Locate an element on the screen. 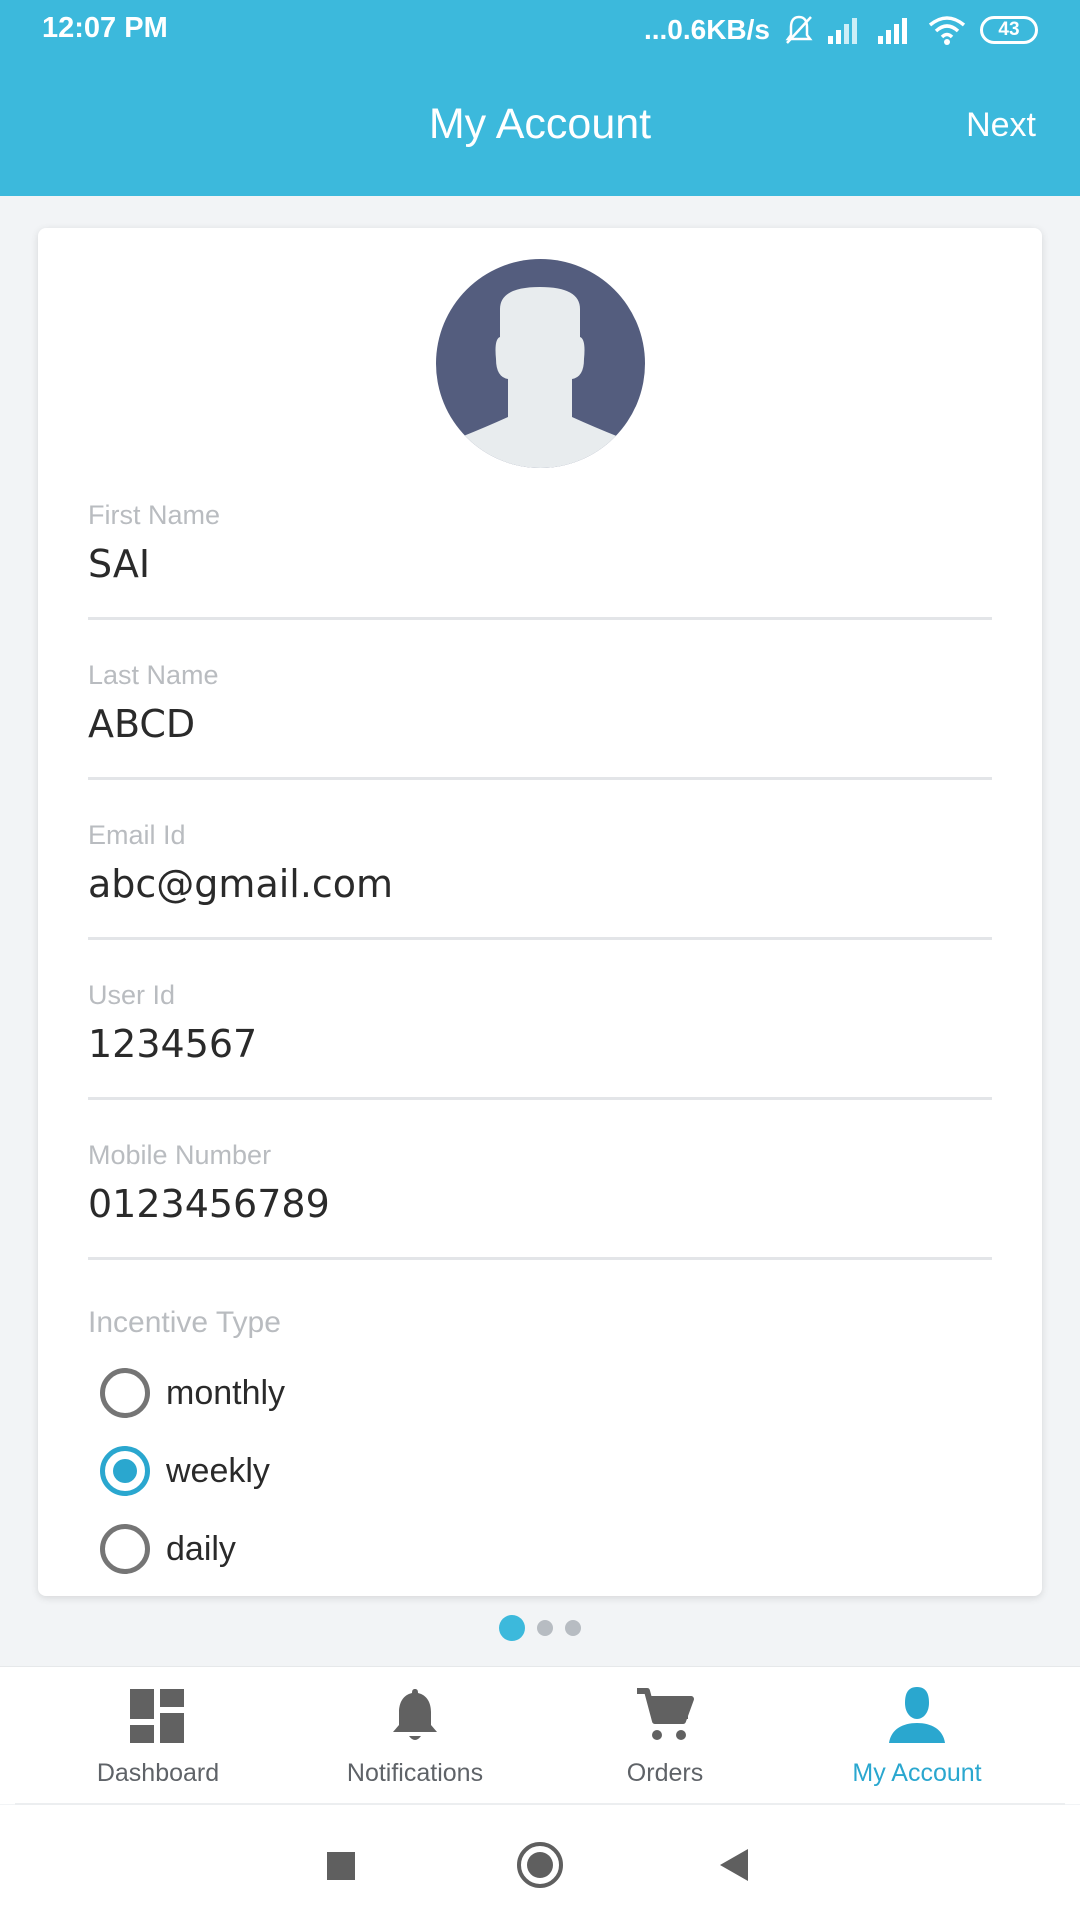 The height and width of the screenshot is (1920, 1080). incentive-type-label: Incentive Type is located at coordinates (184, 1322).